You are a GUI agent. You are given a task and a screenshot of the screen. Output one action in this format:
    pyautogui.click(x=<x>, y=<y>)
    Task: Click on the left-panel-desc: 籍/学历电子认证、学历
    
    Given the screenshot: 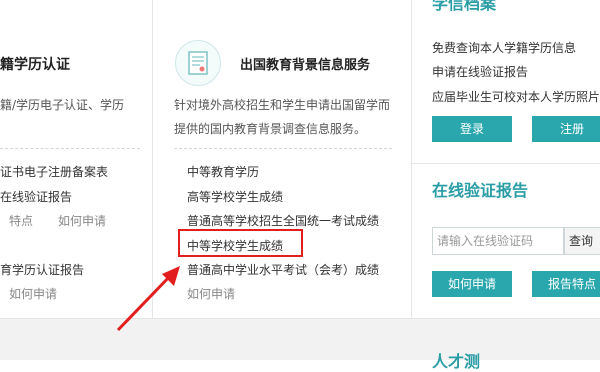 What is the action you would take?
    pyautogui.click(x=62, y=105)
    